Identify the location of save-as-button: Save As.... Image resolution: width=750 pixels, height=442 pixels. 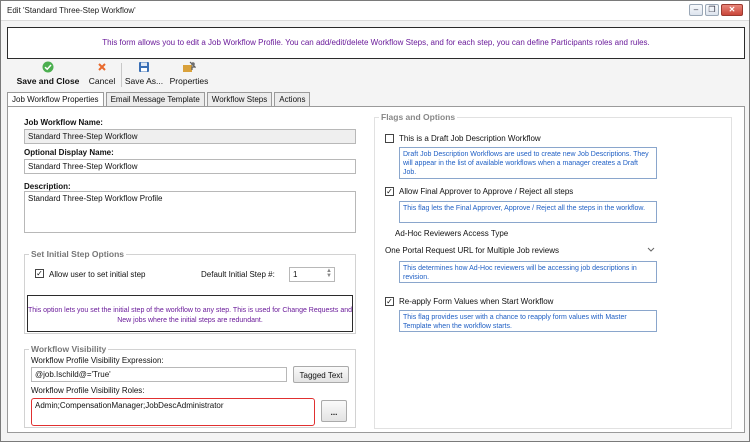
(144, 73).